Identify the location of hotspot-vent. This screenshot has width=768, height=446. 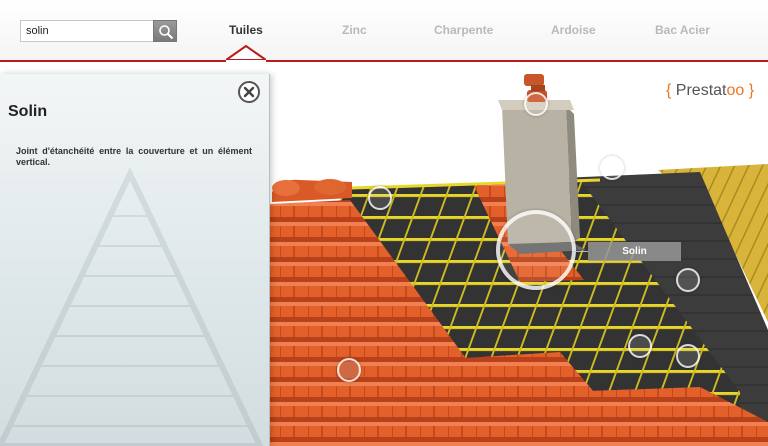
(349, 370).